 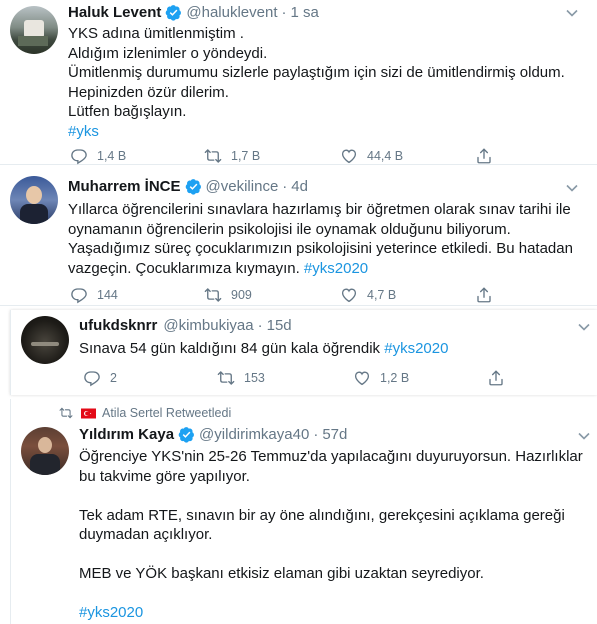 What do you see at coordinates (208, 325) in the screenshot?
I see `author-handle: @kimbukiyaa` at bounding box center [208, 325].